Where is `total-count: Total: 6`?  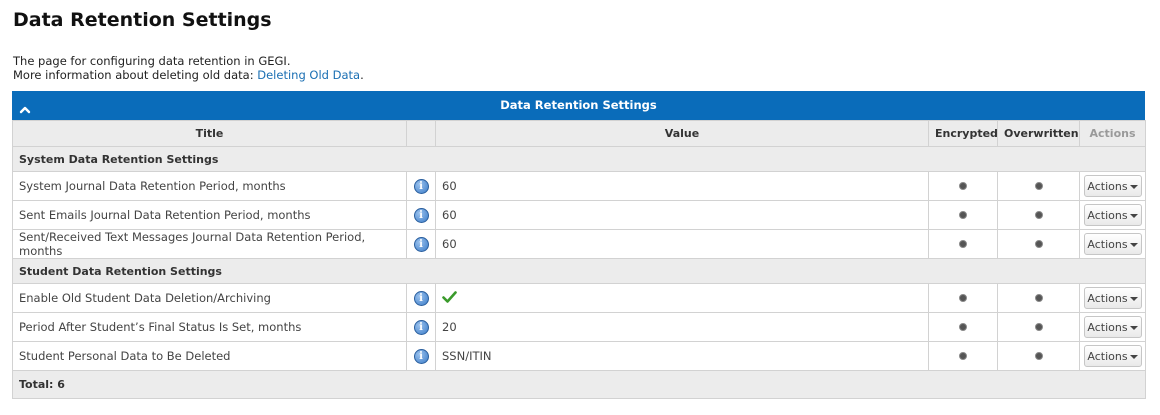
total-count: Total: 6 is located at coordinates (579, 384).